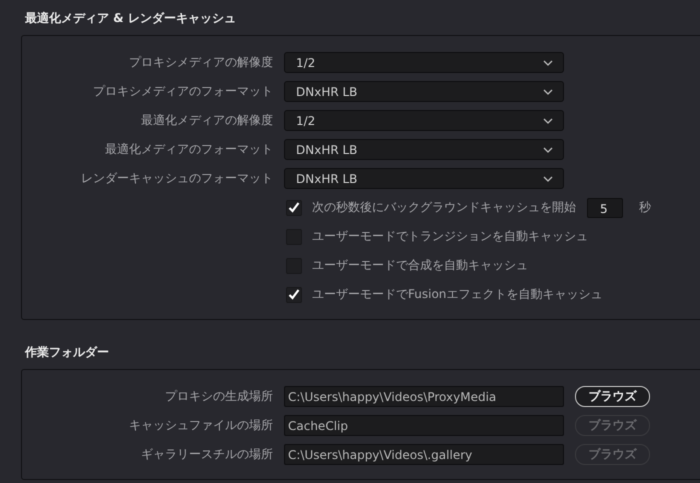 This screenshot has height=483, width=700. What do you see at coordinates (605, 208) in the screenshot?
I see `seconds-field: 5` at bounding box center [605, 208].